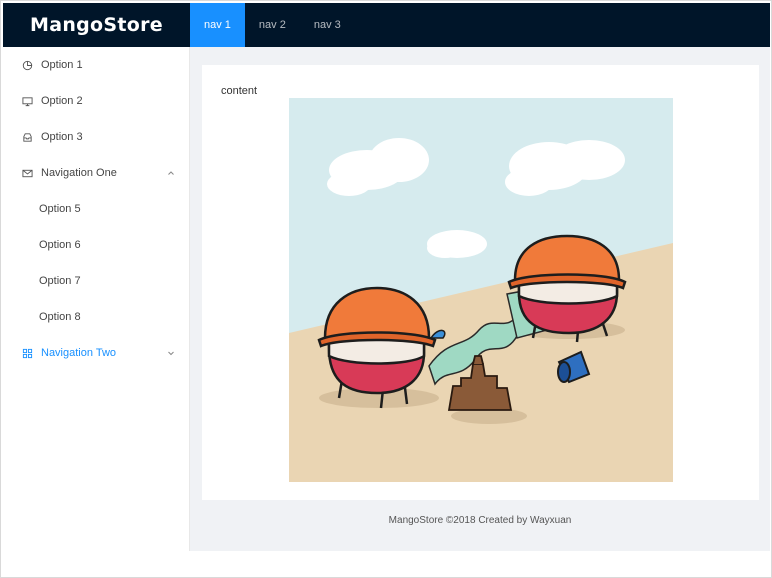  What do you see at coordinates (96, 137) in the screenshot?
I see `sidebar-item-option-3: Option 3` at bounding box center [96, 137].